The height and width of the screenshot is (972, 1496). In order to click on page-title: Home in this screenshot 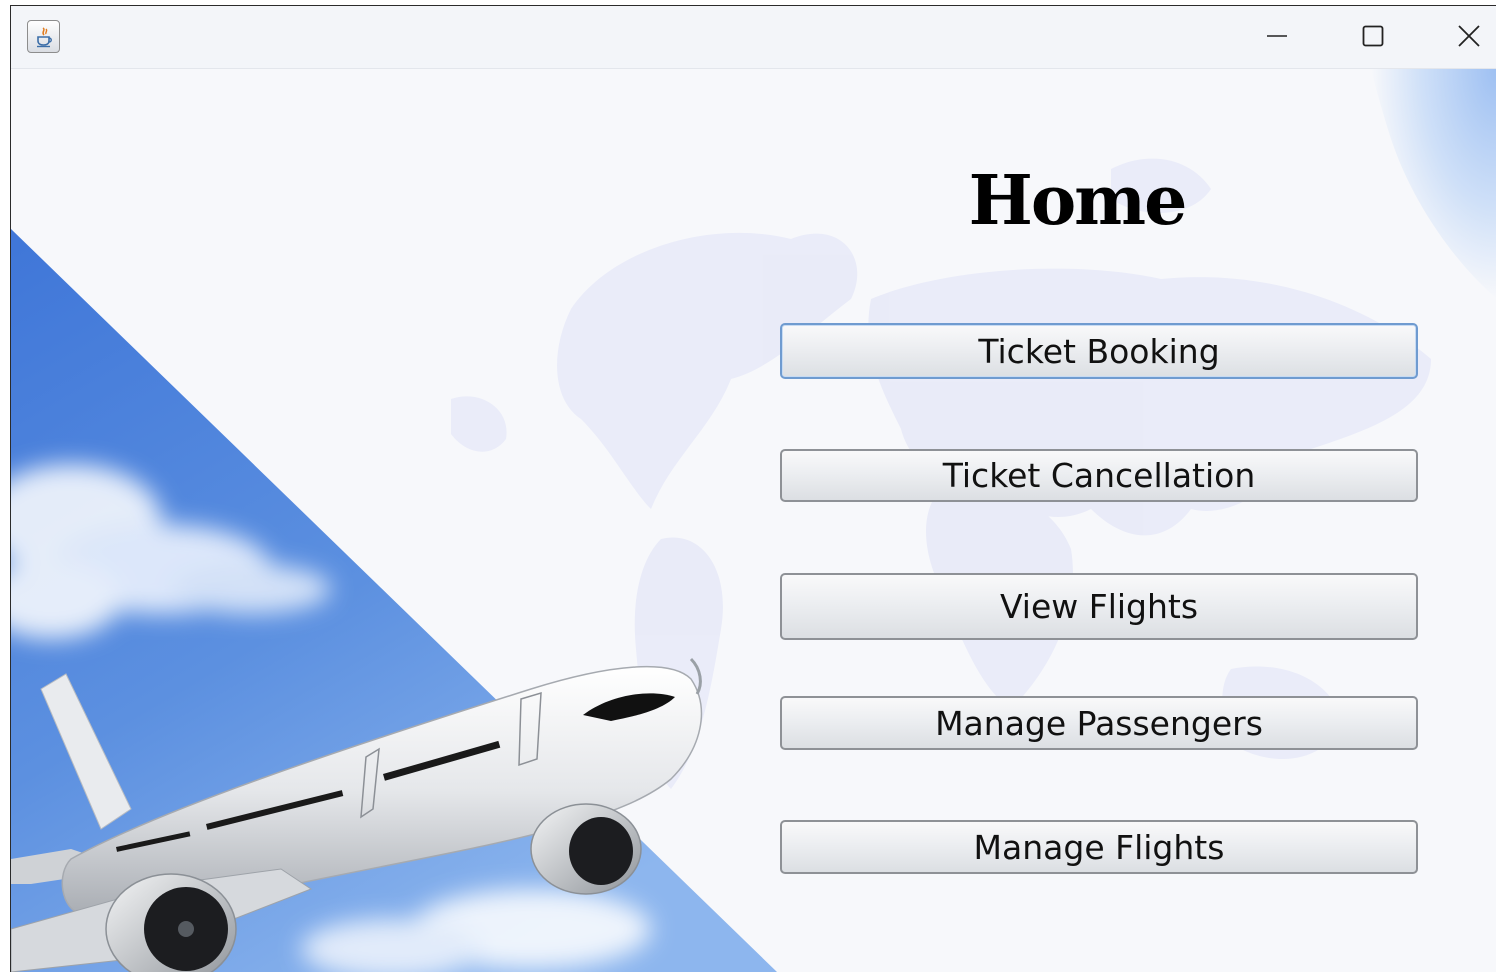, I will do `click(1078, 201)`.